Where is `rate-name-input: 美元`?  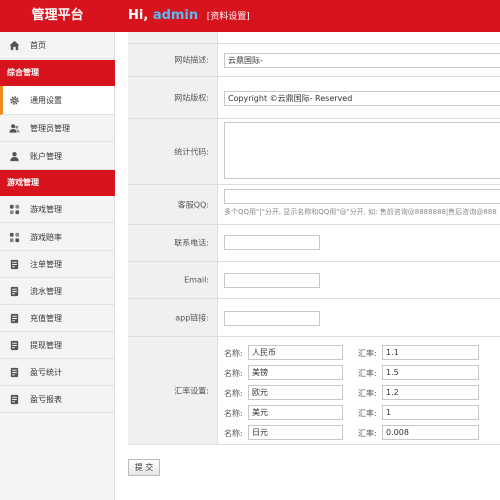
rate-name-input: 美元 is located at coordinates (295, 412).